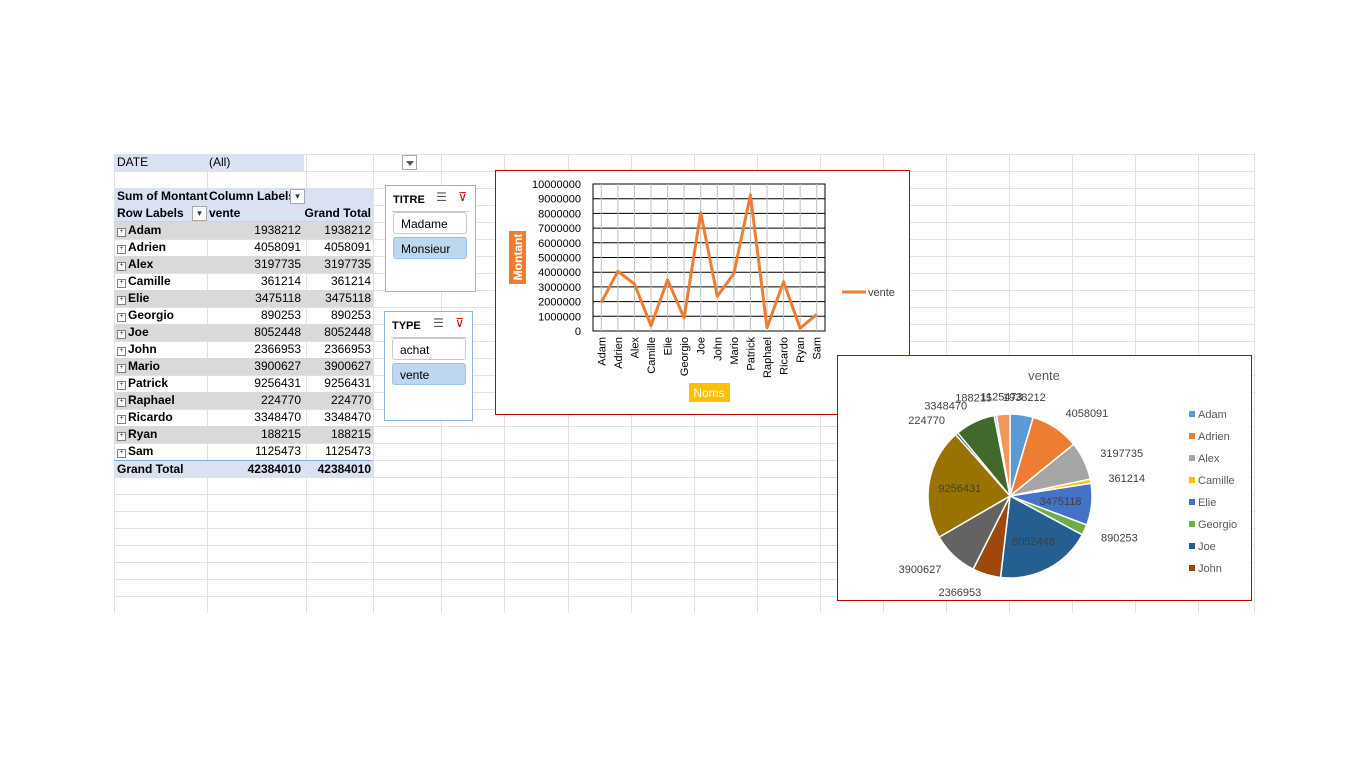 Image resolution: width=1366 pixels, height=768 pixels. I want to click on total-value: 224770, so click(350, 400).